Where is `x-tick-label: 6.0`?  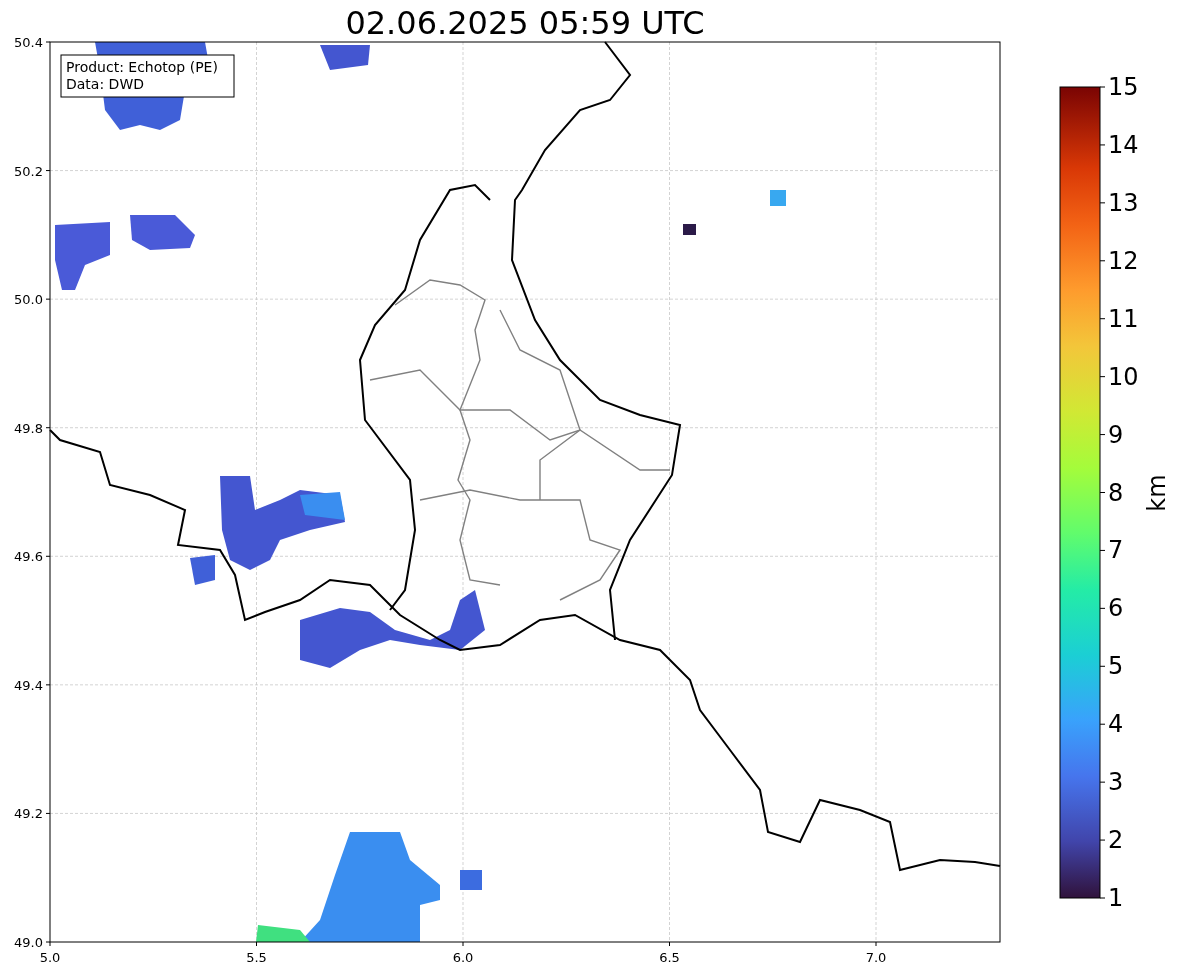
x-tick-label: 6.0 is located at coordinates (463, 957).